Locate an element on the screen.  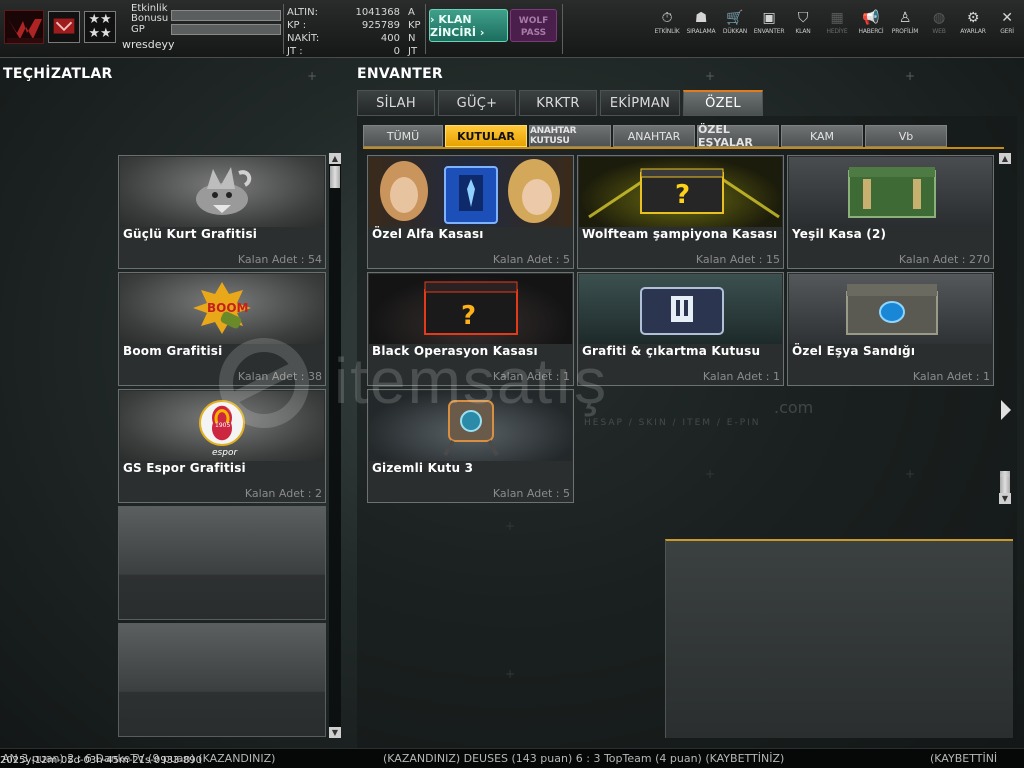
nav-label: KLAN is located at coordinates (803, 31).